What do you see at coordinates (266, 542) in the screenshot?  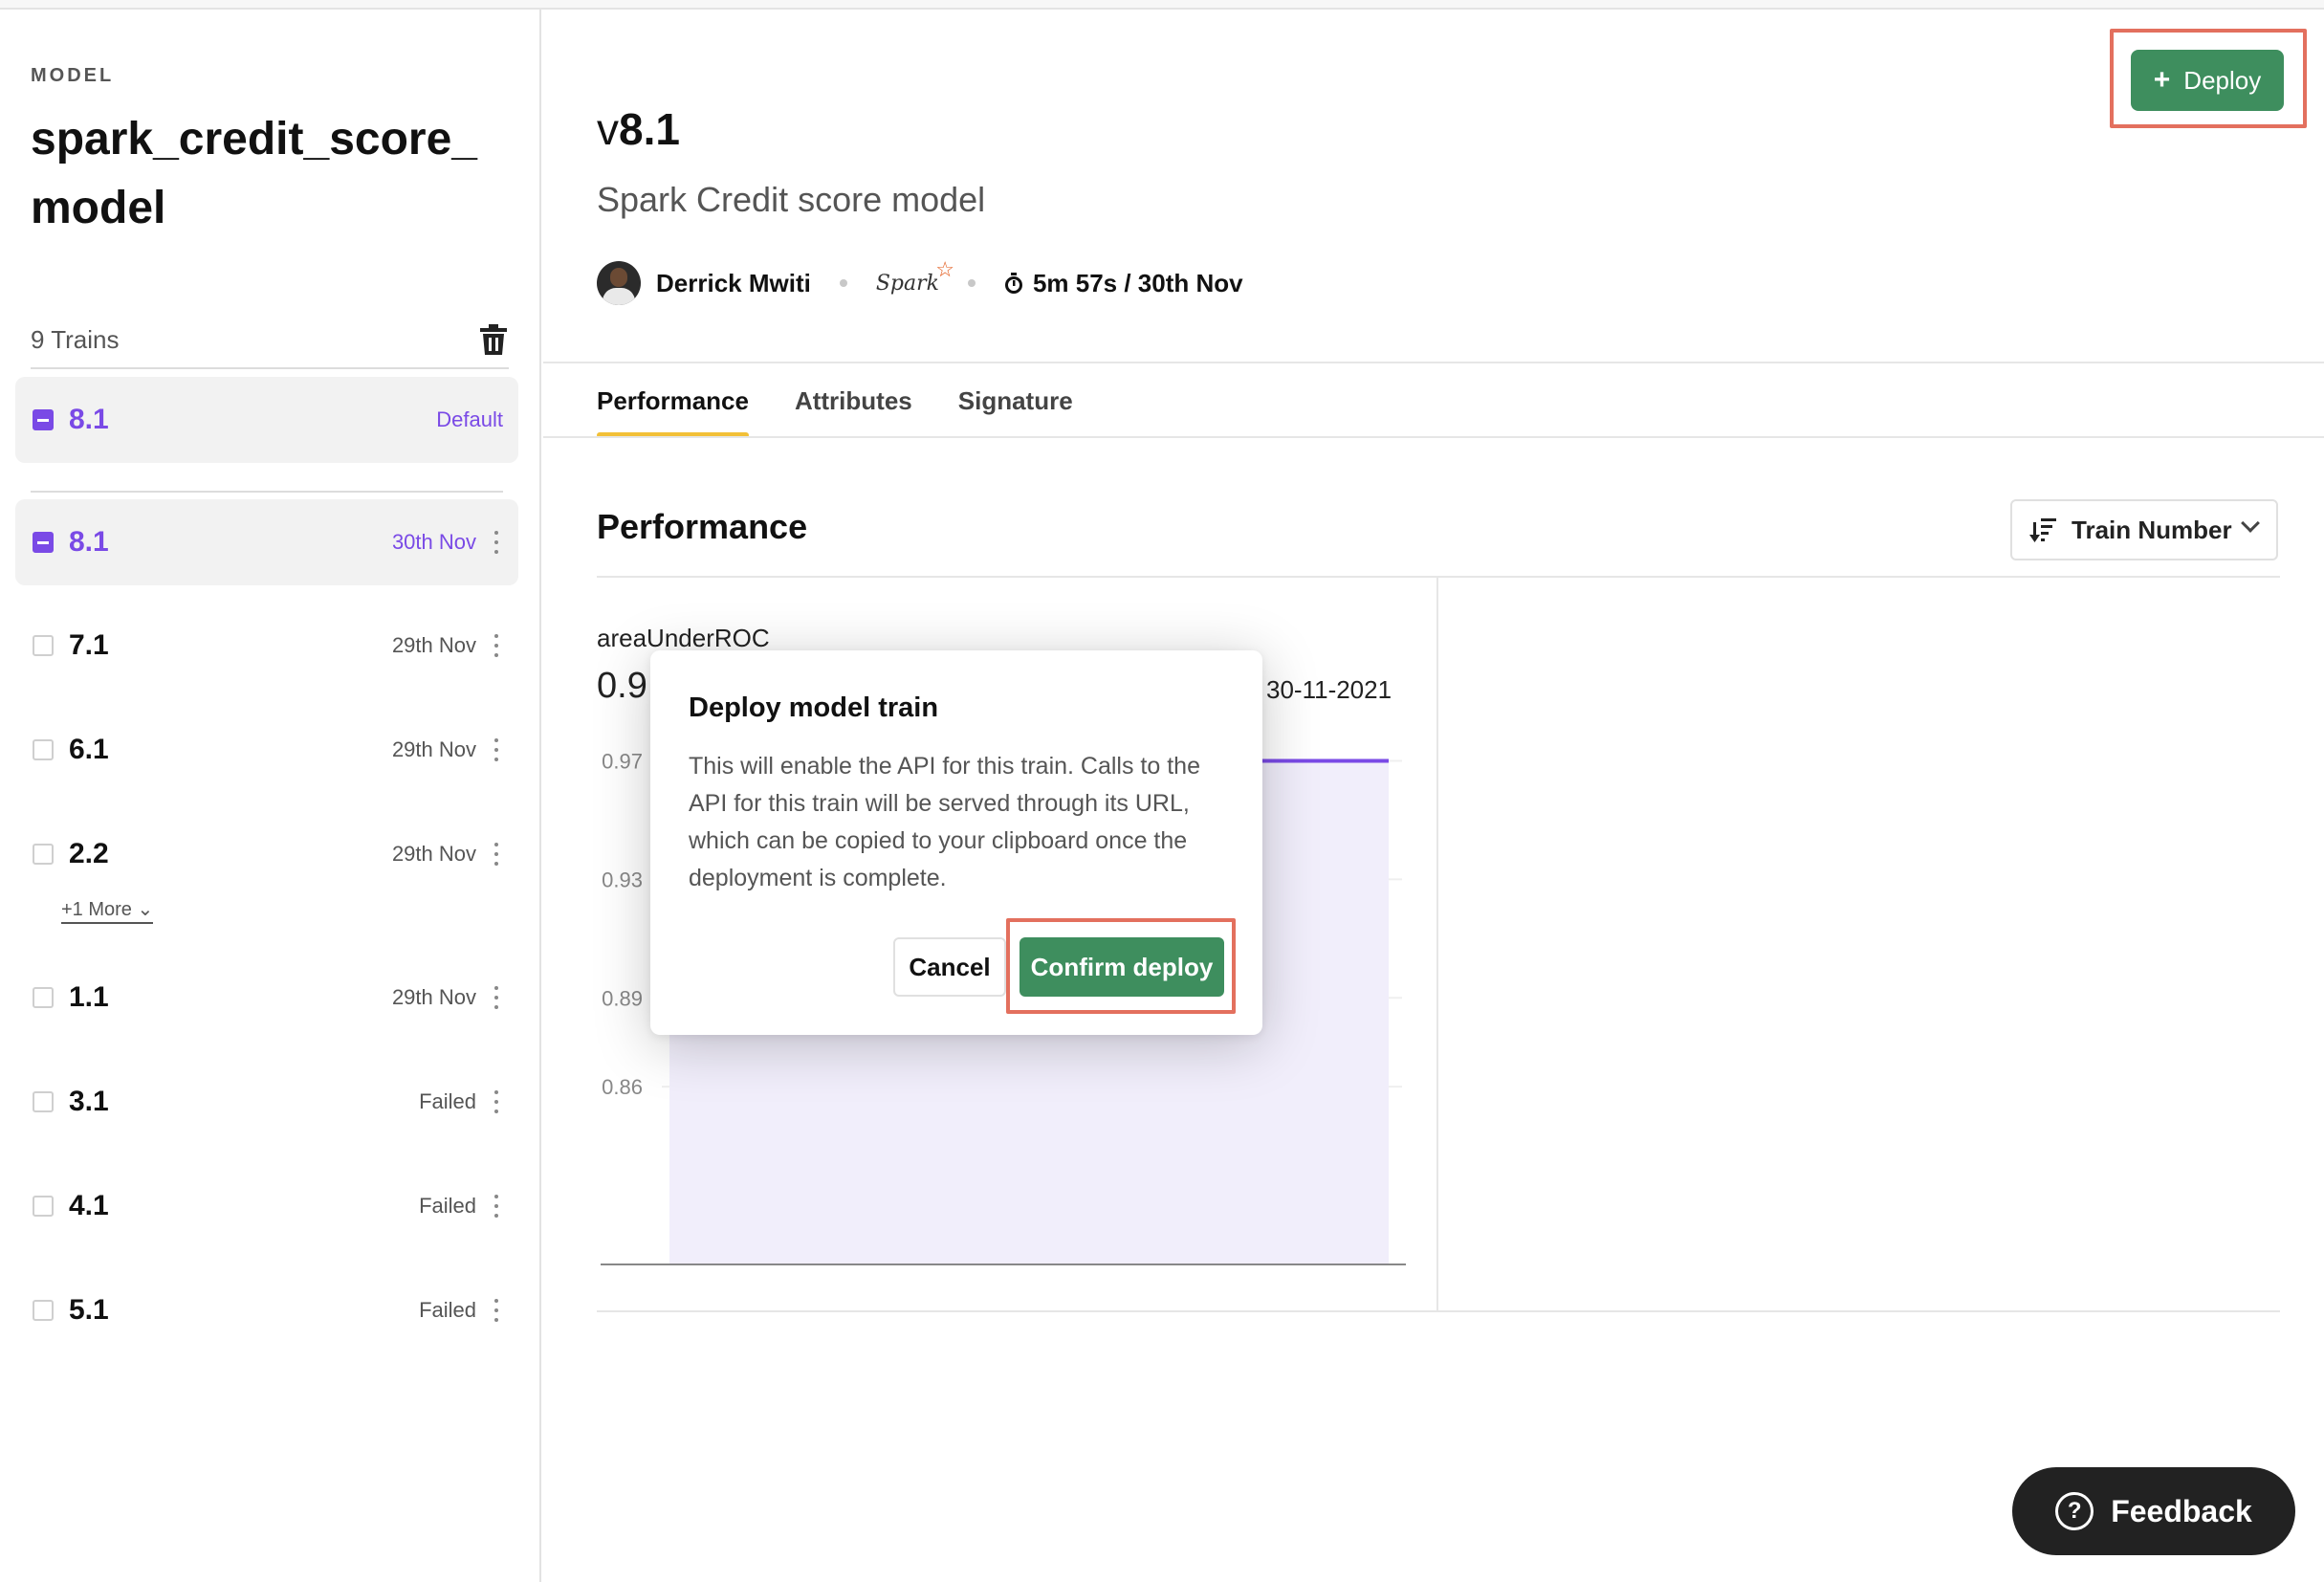 I see `train-item: 8.1 30th Nov` at bounding box center [266, 542].